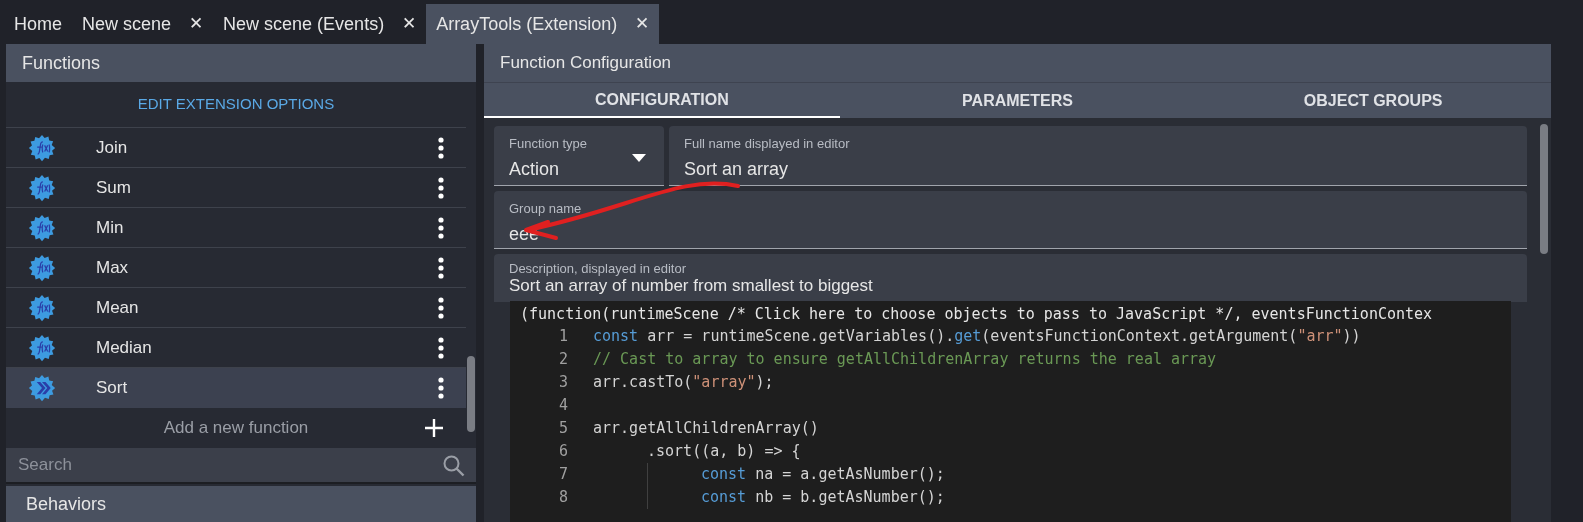 The width and height of the screenshot is (1583, 522). What do you see at coordinates (1017, 100) in the screenshot?
I see `tab: PARAMETERS` at bounding box center [1017, 100].